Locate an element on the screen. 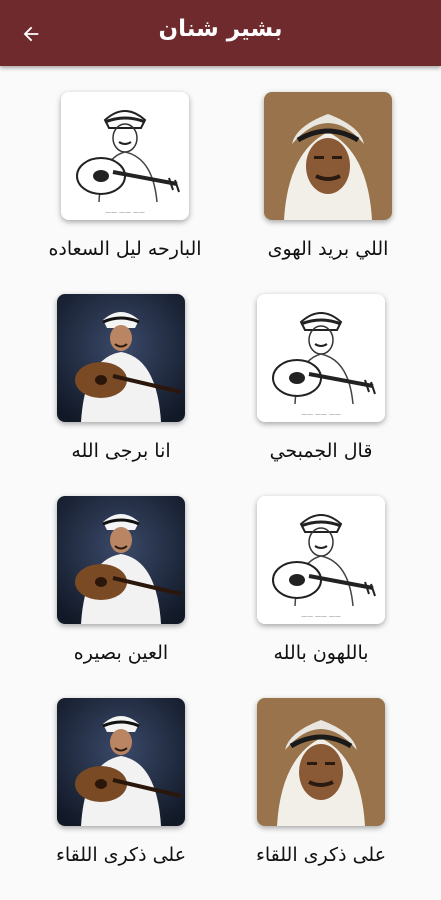  page-title: بشير شنان is located at coordinates (220, 29).